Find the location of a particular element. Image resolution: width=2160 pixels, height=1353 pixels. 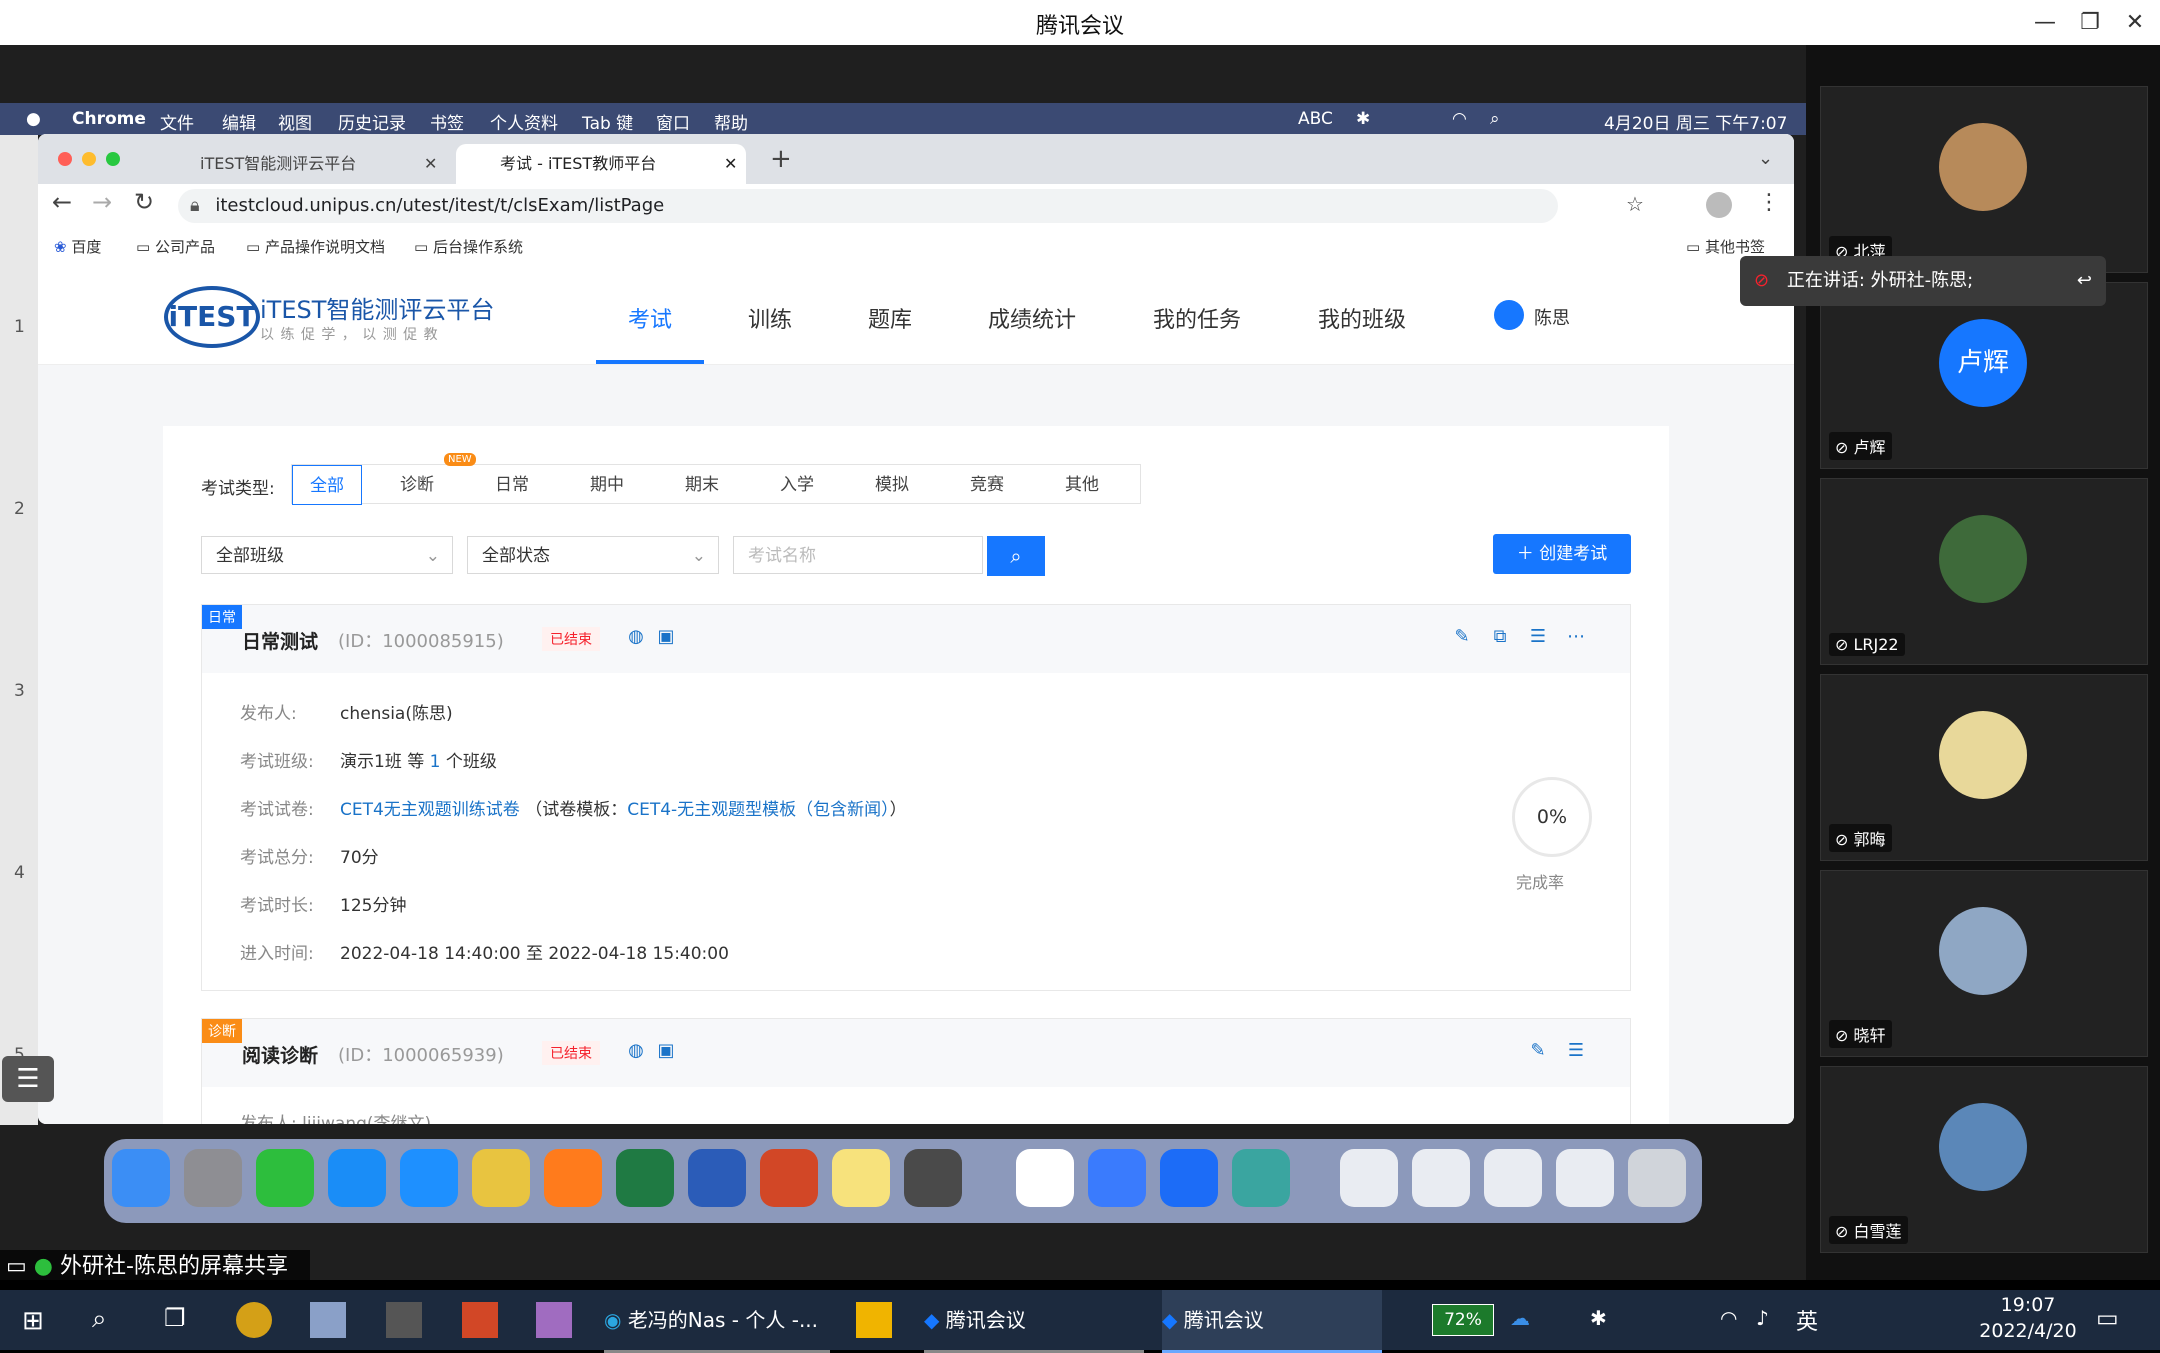

ime-indicator: 英 is located at coordinates (1807, 1320).